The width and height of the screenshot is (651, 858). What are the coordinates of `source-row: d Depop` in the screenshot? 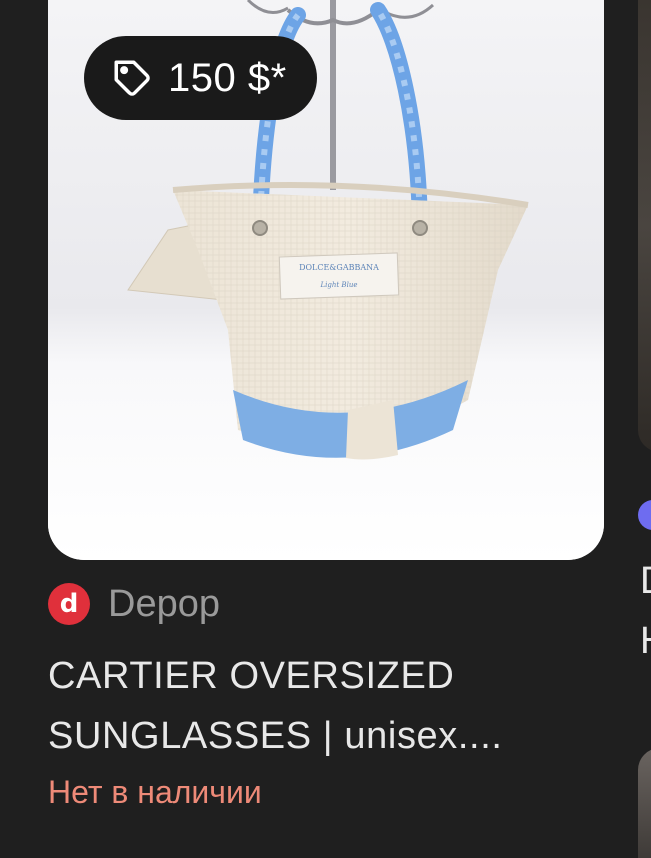 It's located at (134, 604).